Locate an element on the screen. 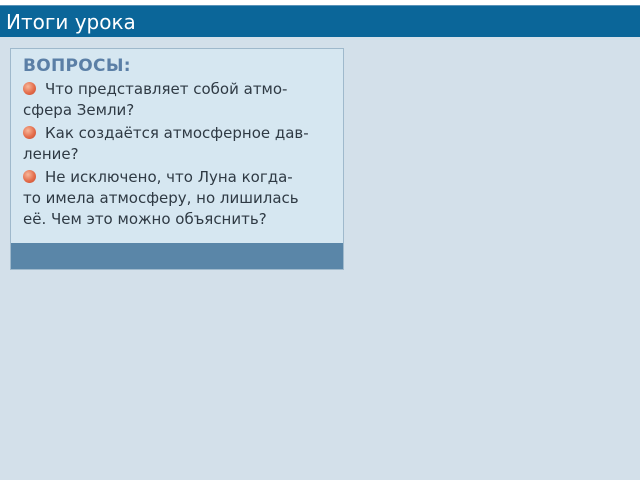  question-3-line-2: то имела атмосферу, но лишилась is located at coordinates (161, 198).